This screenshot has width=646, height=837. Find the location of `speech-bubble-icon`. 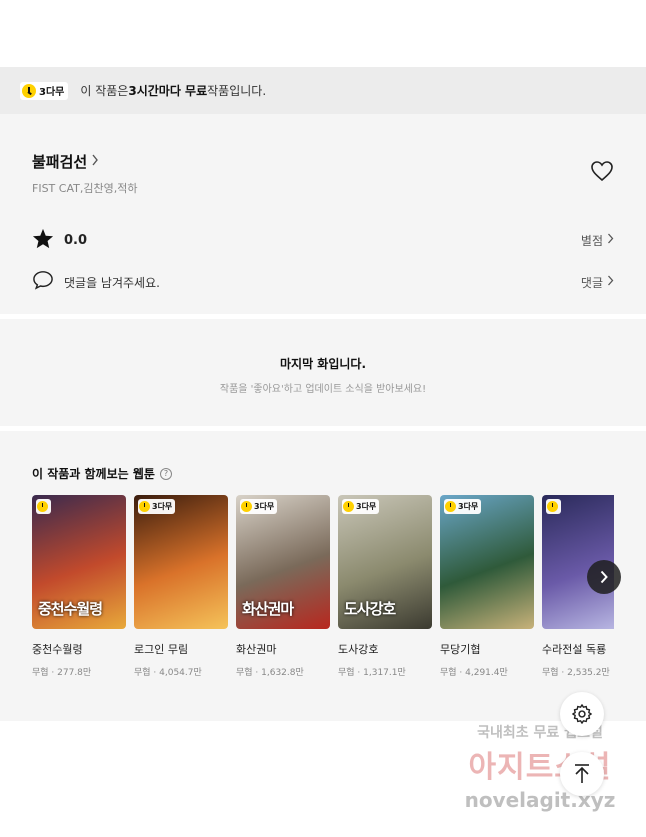

speech-bubble-icon is located at coordinates (43, 282).